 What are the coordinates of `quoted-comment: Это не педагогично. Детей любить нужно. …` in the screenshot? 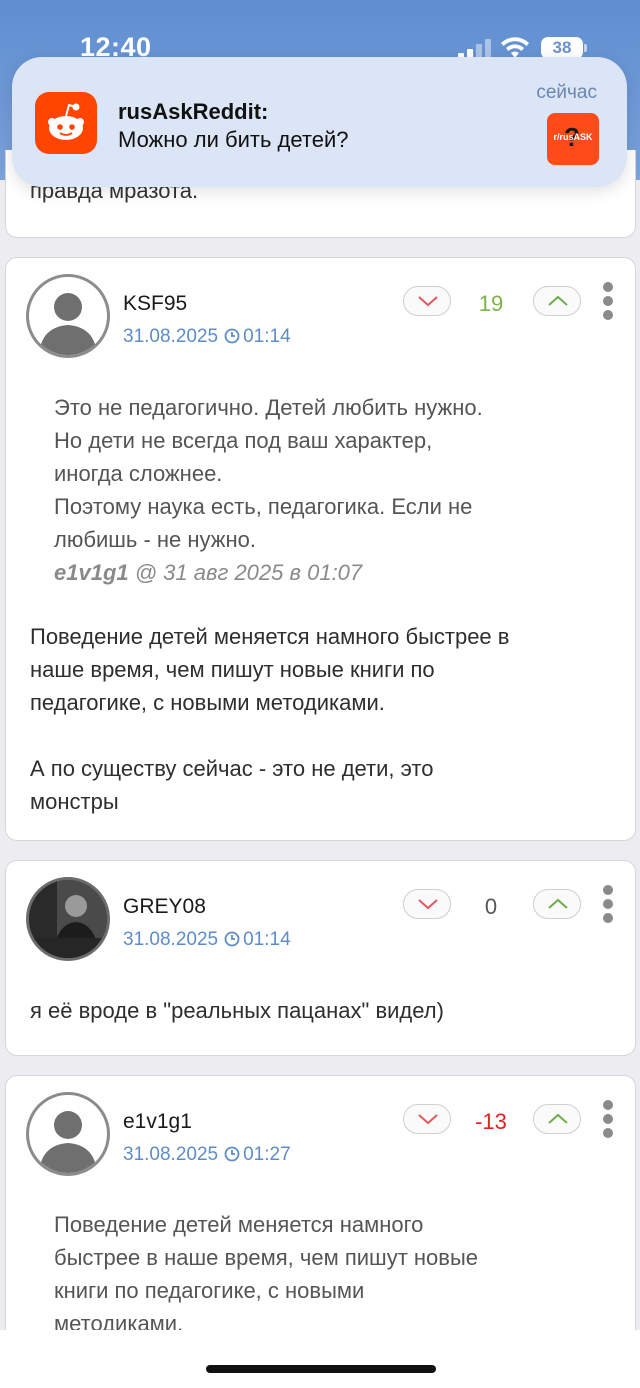 It's located at (334, 490).